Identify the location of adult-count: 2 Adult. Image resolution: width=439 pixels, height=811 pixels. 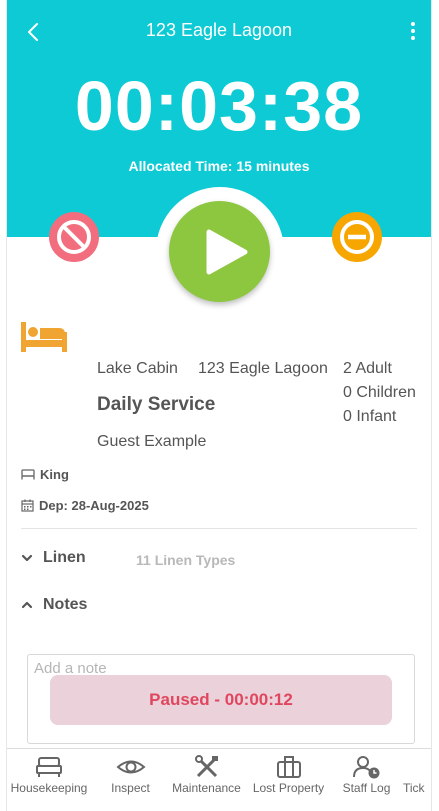
(367, 368).